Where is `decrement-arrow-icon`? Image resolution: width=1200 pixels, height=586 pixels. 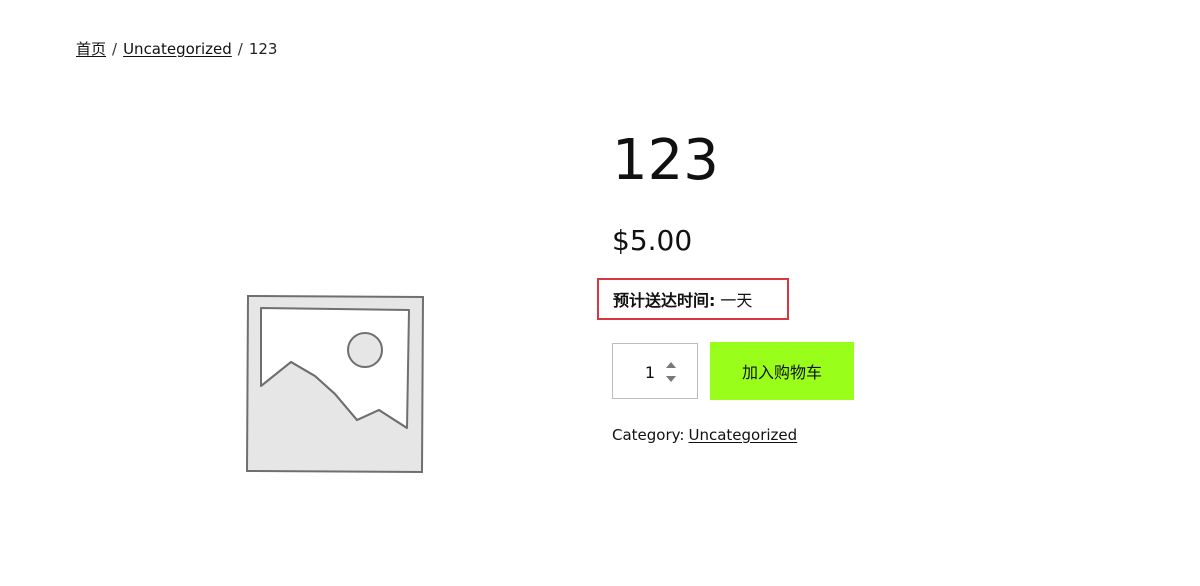 decrement-arrow-icon is located at coordinates (671, 379).